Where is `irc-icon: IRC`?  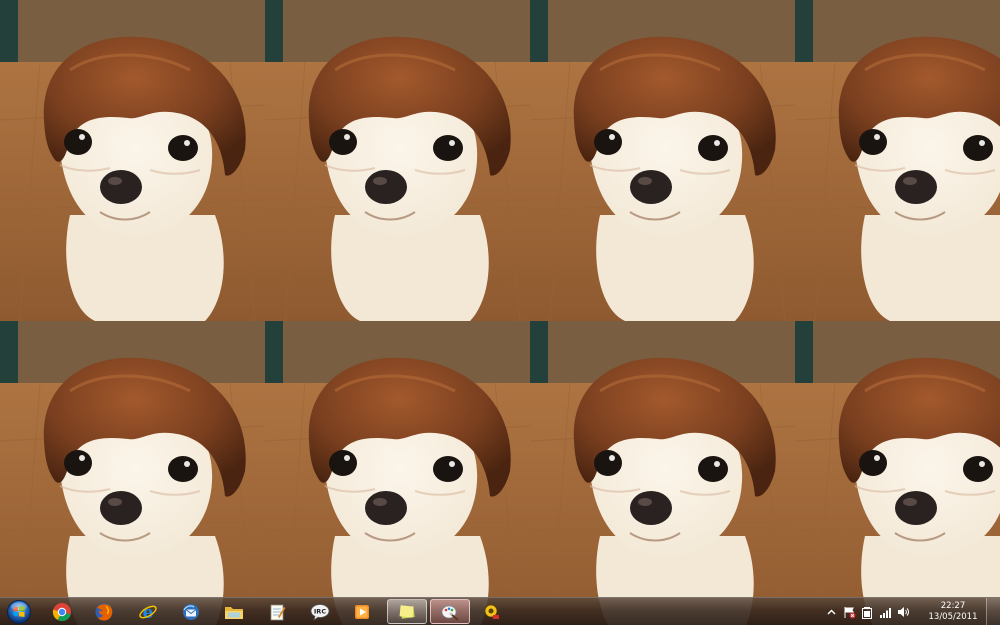 irc-icon: IRC is located at coordinates (320, 612).